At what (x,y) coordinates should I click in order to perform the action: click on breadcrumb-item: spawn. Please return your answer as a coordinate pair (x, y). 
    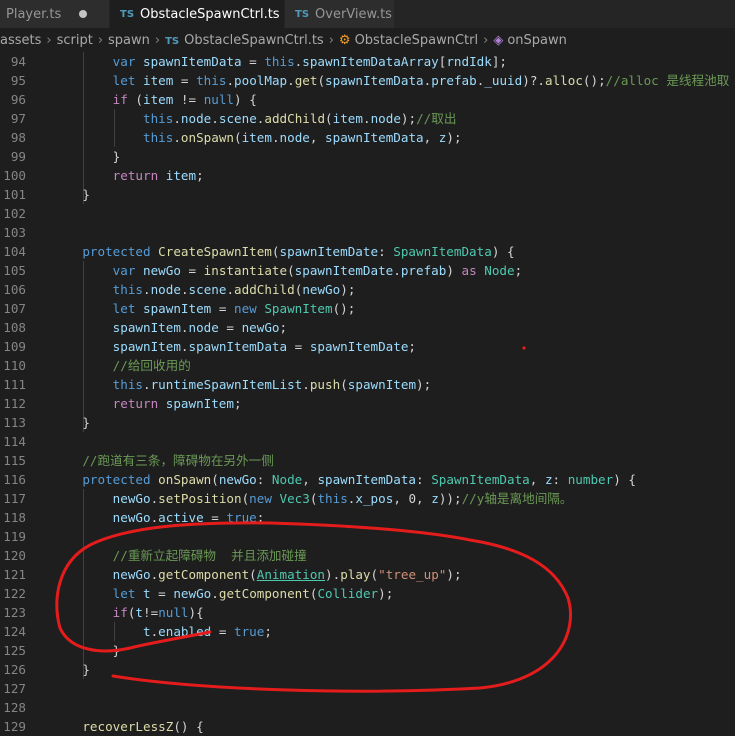
    Looking at the image, I should click on (129, 40).